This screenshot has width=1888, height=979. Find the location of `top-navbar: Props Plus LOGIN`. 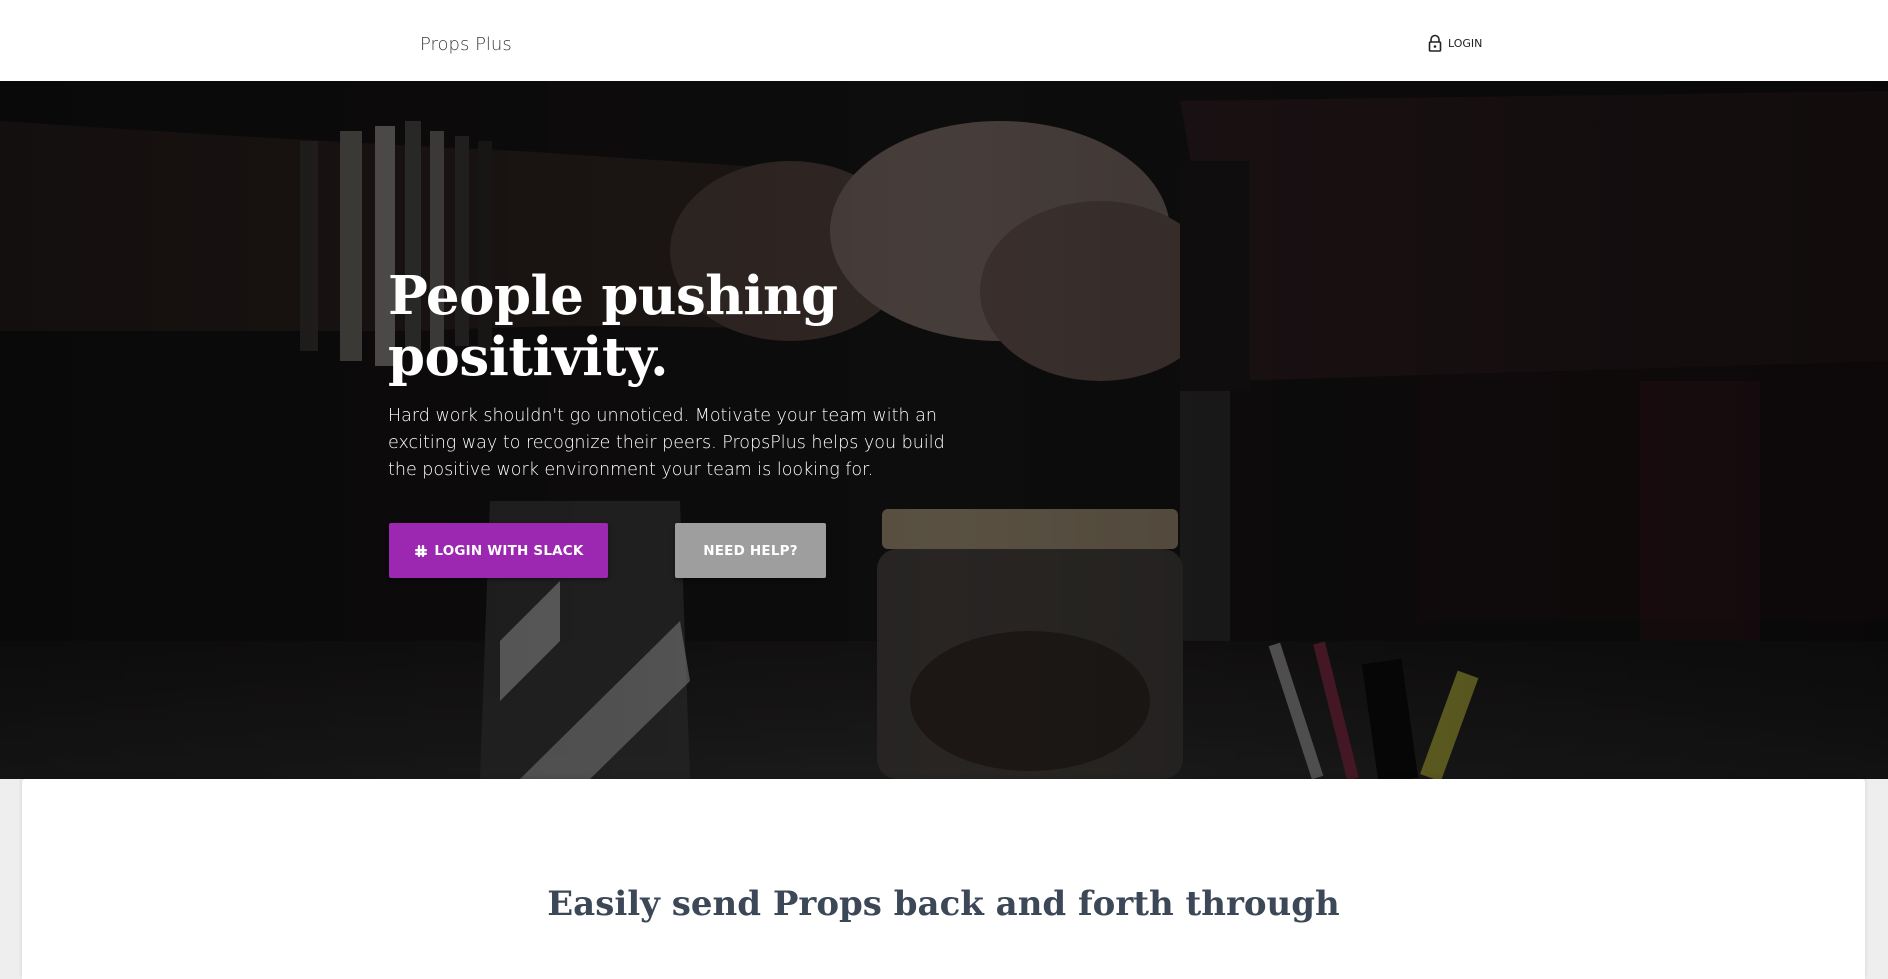

top-navbar: Props Plus LOGIN is located at coordinates (944, 40).